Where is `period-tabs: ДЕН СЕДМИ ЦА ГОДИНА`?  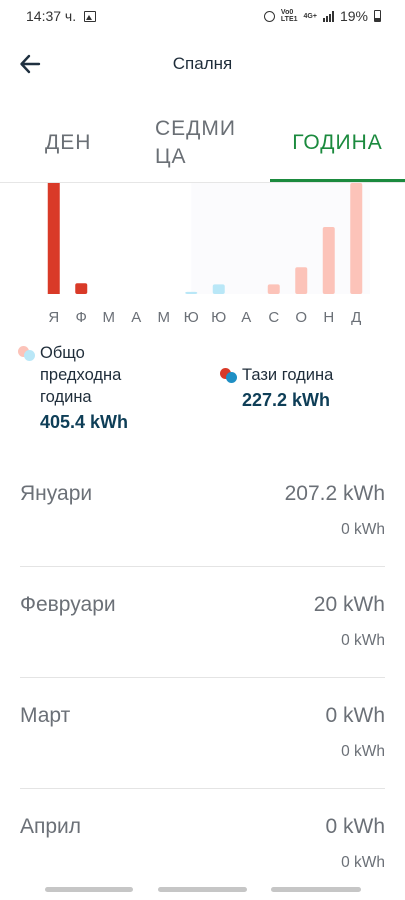 period-tabs: ДЕН СЕДМИ ЦА ГОДИНА is located at coordinates (202, 143).